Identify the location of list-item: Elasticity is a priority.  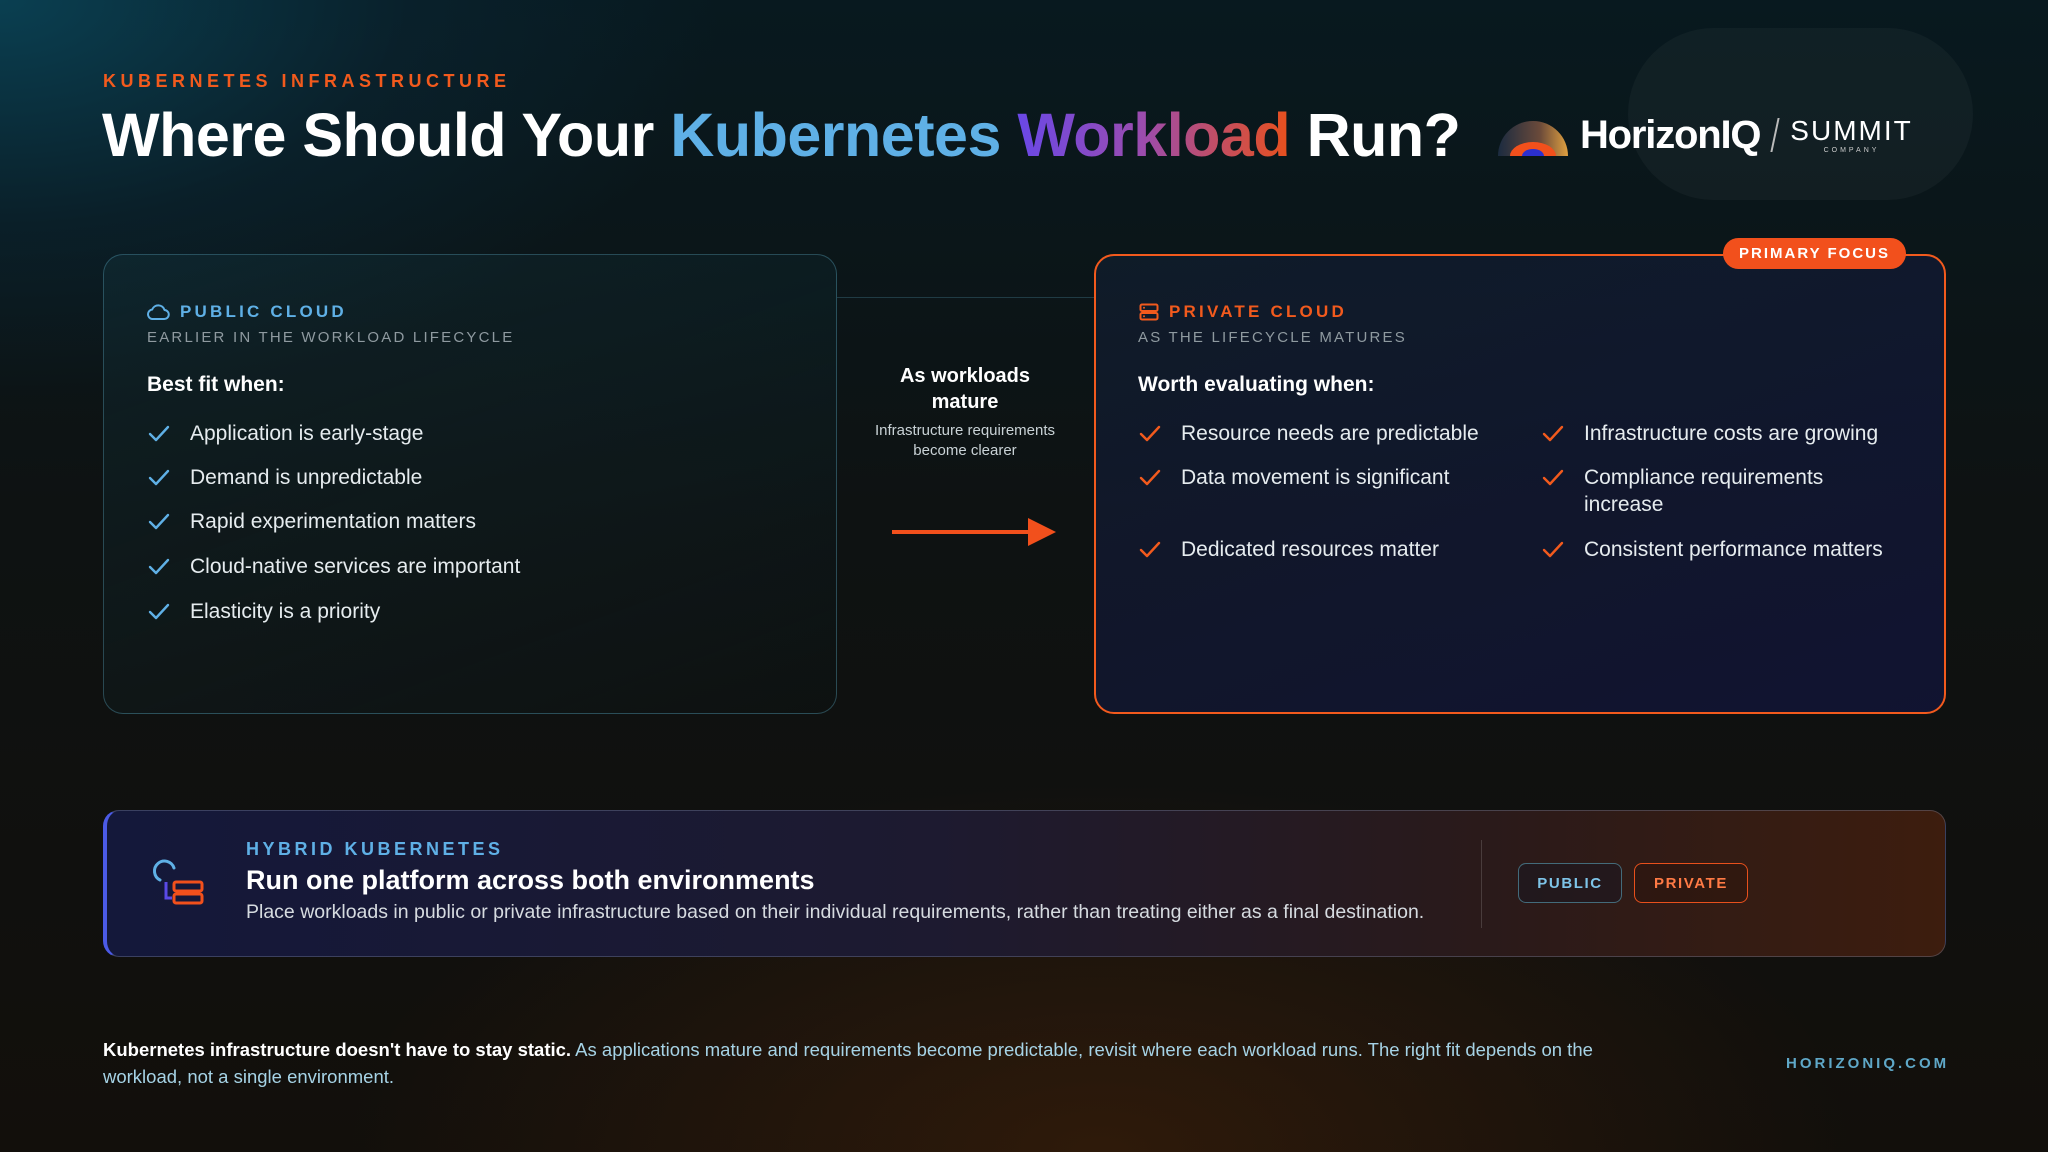
(264, 611).